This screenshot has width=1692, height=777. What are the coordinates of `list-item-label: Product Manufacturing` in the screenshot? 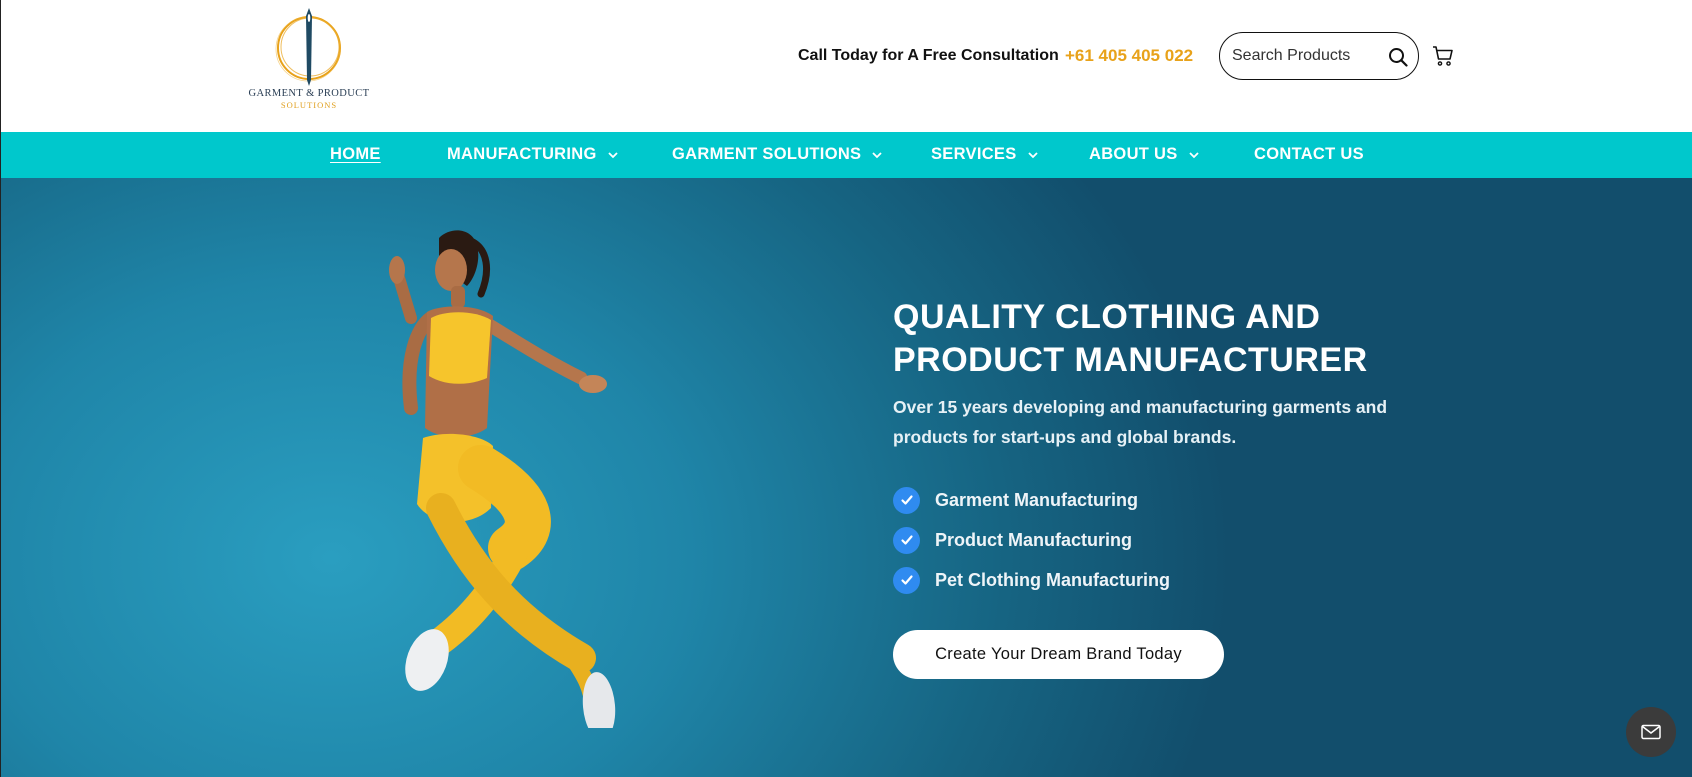 It's located at (1033, 539).